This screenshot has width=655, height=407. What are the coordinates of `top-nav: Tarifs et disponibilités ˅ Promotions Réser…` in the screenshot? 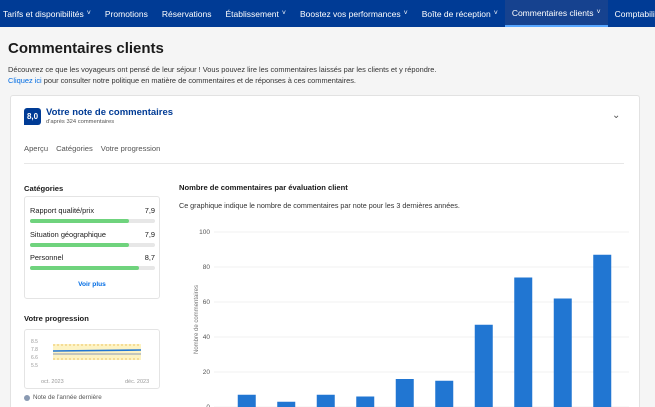 It's located at (327, 13).